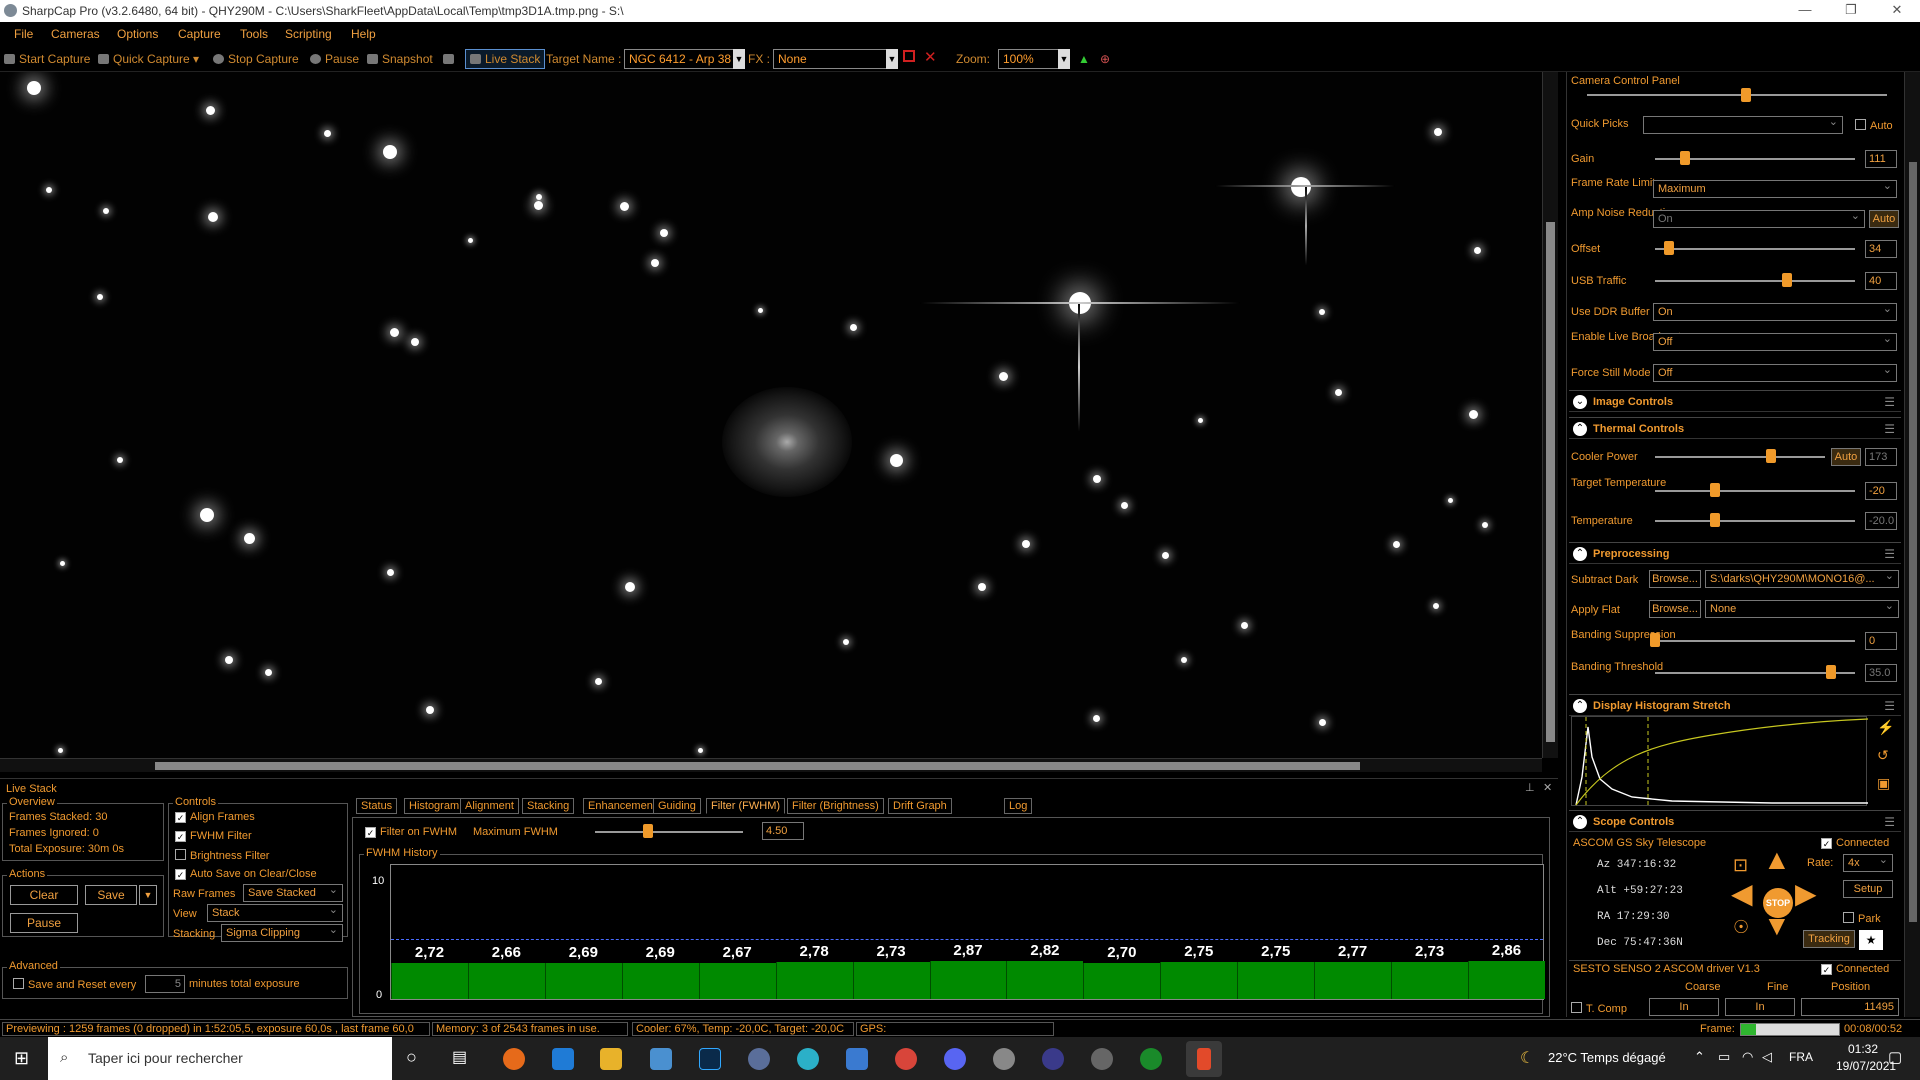 The image size is (1920, 1080). What do you see at coordinates (548, 806) in the screenshot?
I see `tab-stacking: Stacking` at bounding box center [548, 806].